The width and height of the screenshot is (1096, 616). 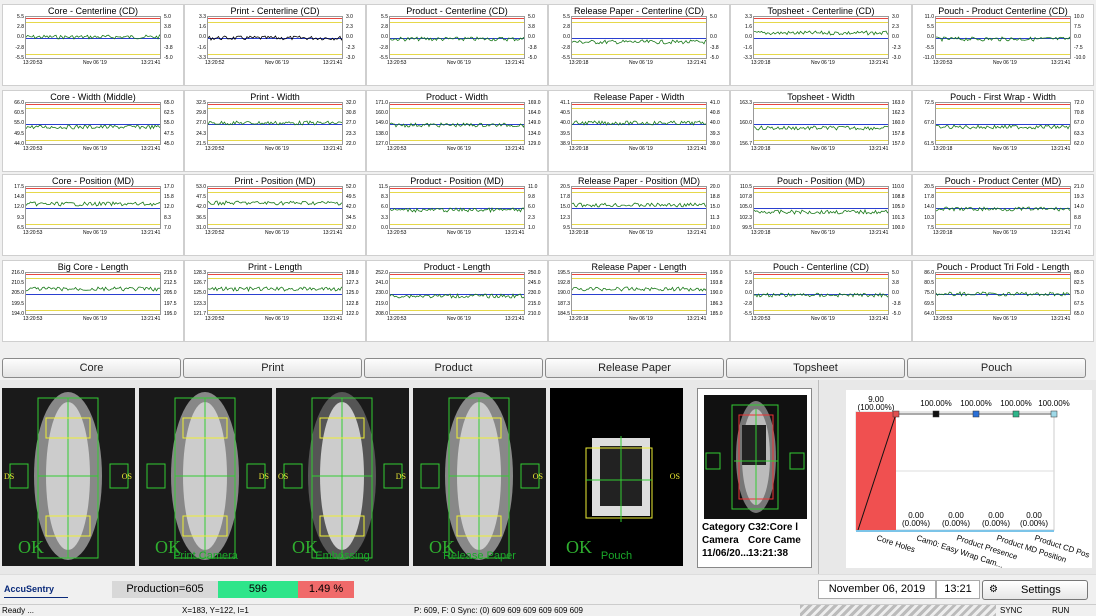 What do you see at coordinates (205, 477) in the screenshot?
I see `camera-view: DS OK Print Camera` at bounding box center [205, 477].